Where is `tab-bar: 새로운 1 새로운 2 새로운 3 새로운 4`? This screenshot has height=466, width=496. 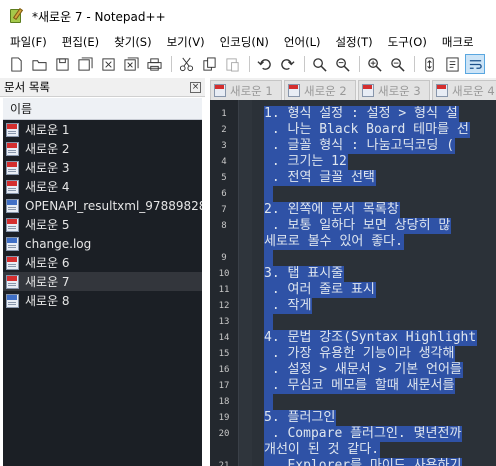 tab-bar: 새로운 1 새로운 2 새로운 3 새로운 4 is located at coordinates (353, 89).